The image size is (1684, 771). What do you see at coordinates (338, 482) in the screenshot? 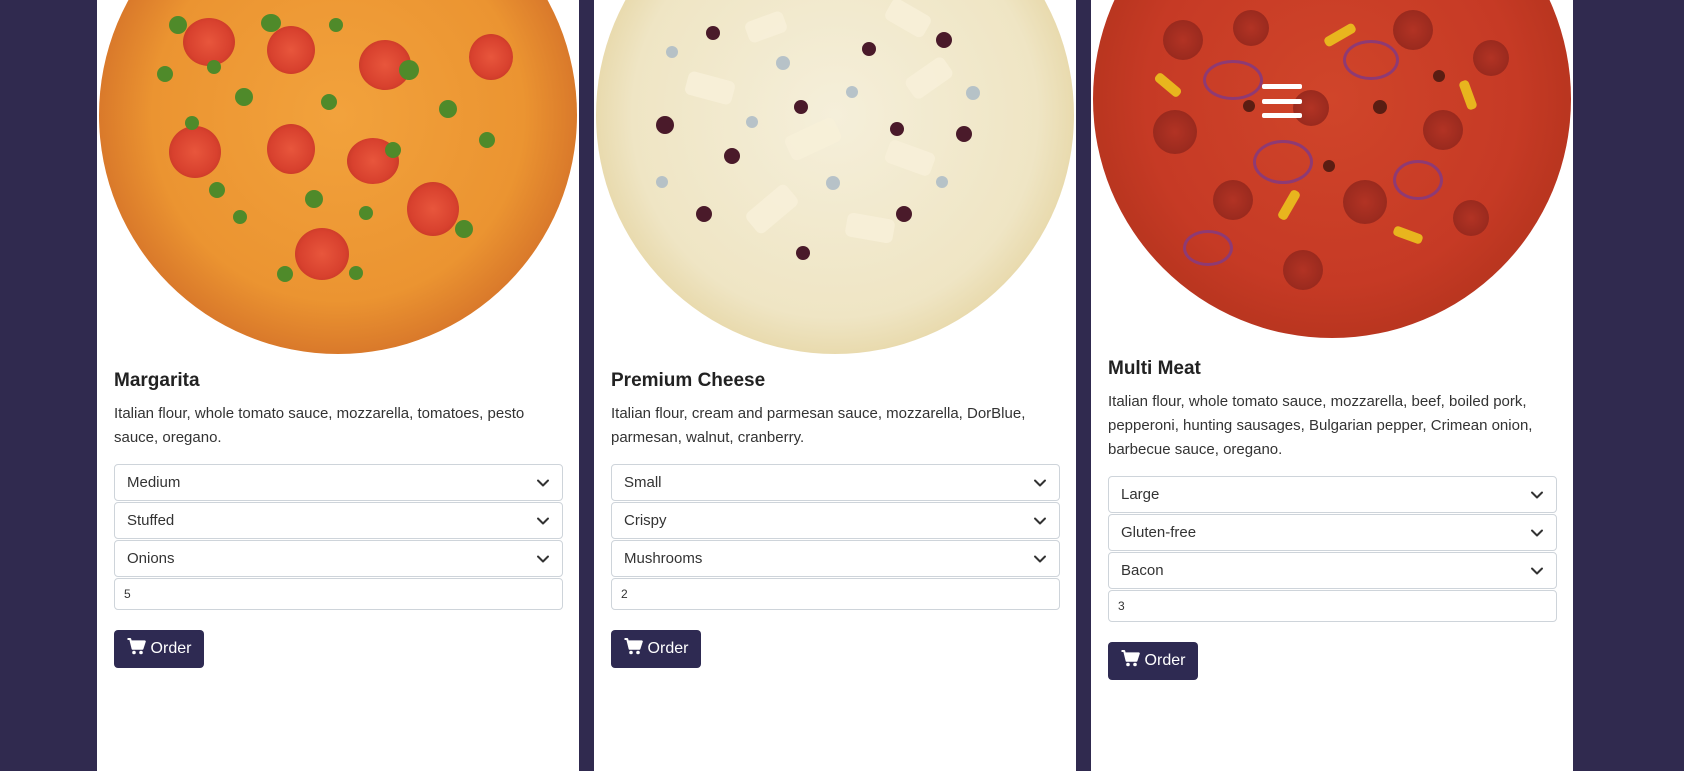
I see `size-select: Medium` at bounding box center [338, 482].